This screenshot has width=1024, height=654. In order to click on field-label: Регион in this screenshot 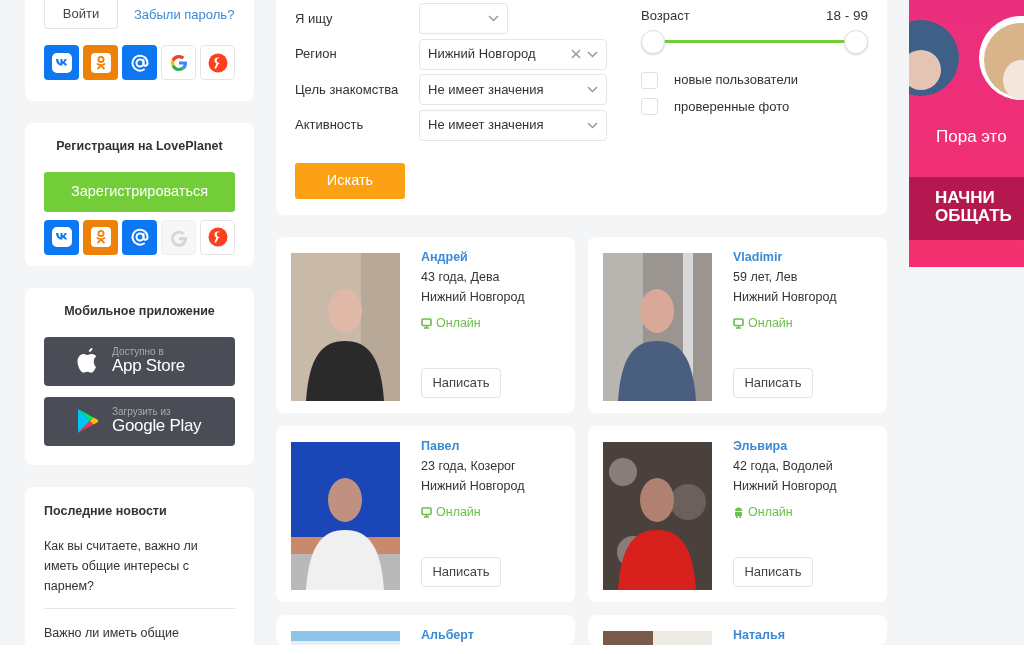, I will do `click(316, 54)`.